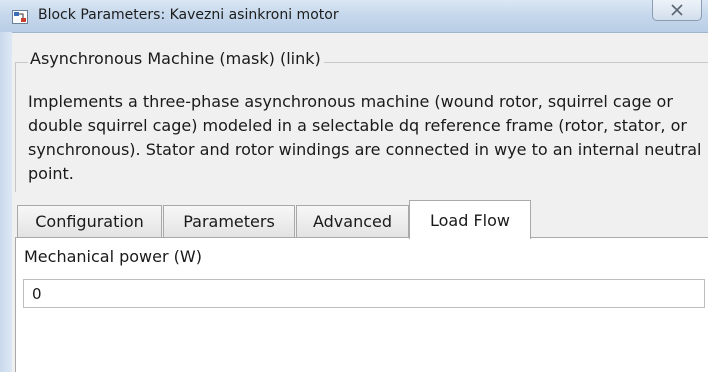 This screenshot has width=708, height=372. What do you see at coordinates (470, 219) in the screenshot?
I see `tab-load-flow: Load Flow` at bounding box center [470, 219].